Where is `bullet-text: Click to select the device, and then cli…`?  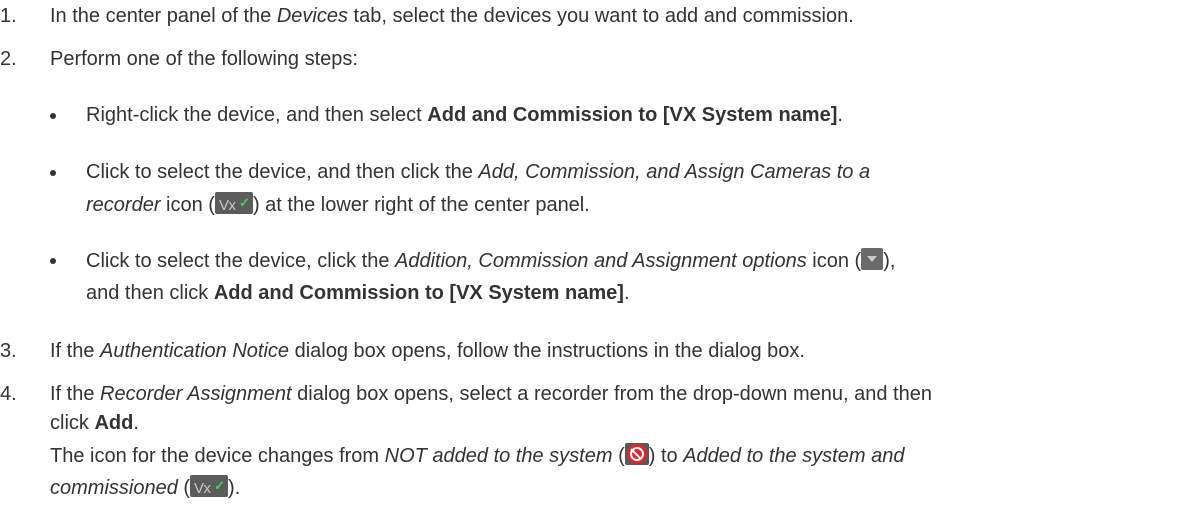 bullet-text: Click to select the device, and then cli… is located at coordinates (478, 172).